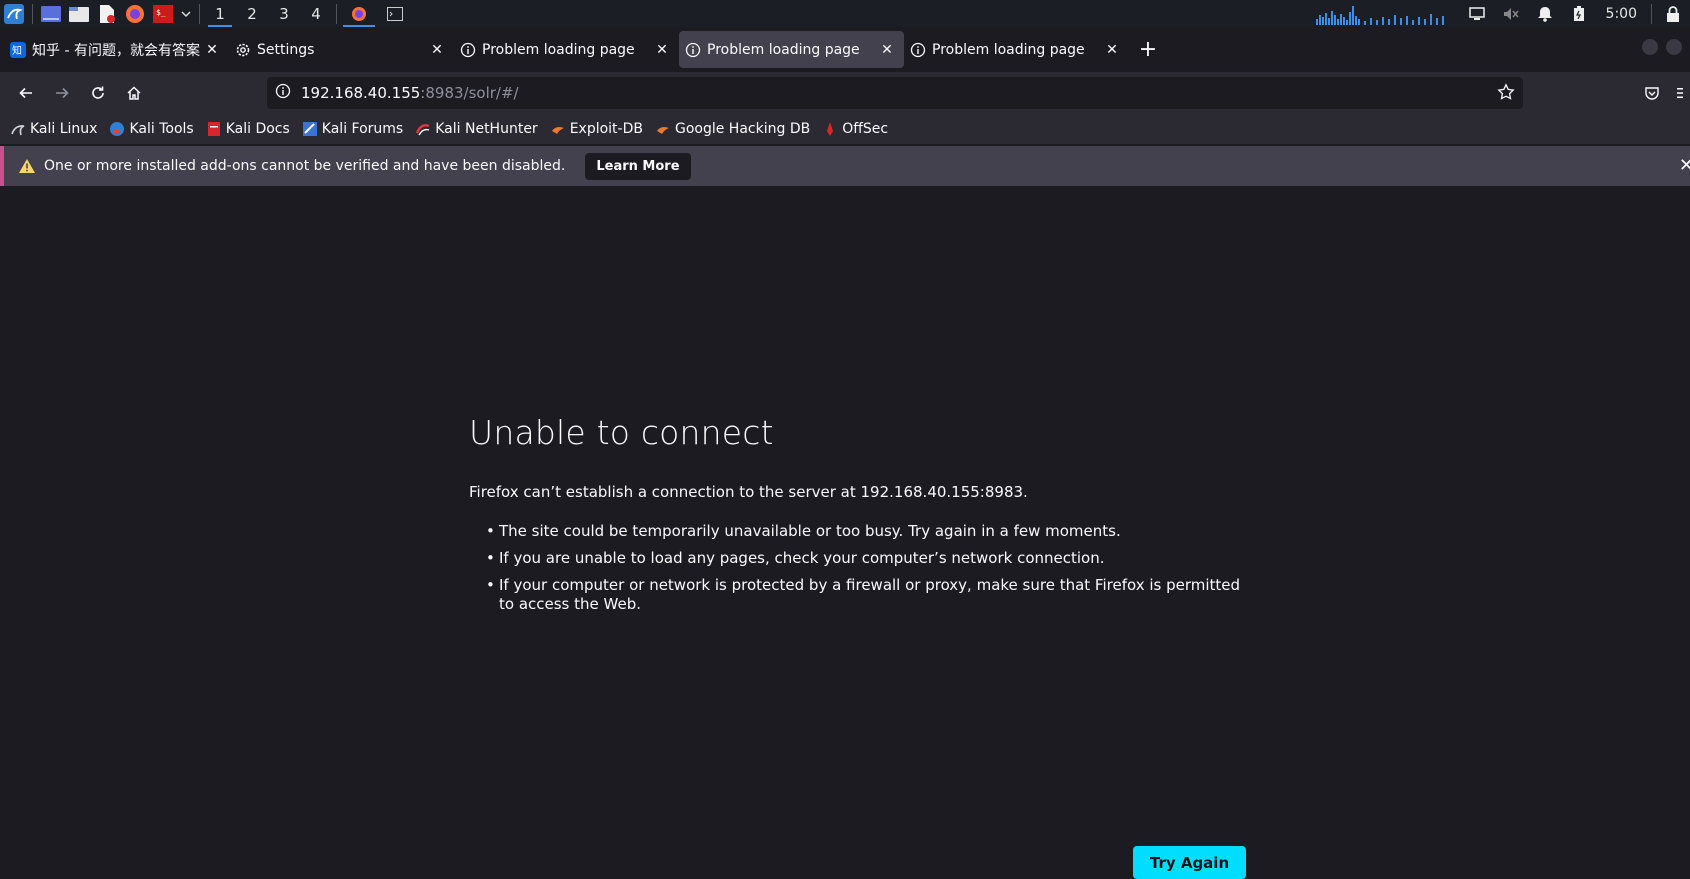  I want to click on bookmark-google-hacking-db: Google Hacking DB, so click(732, 129).